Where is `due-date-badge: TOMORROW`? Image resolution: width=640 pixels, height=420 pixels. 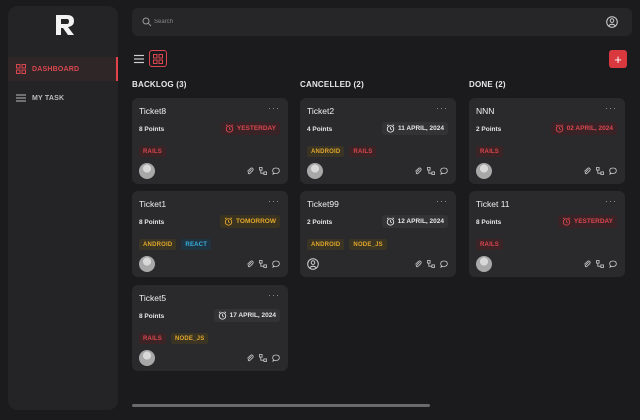
due-date-badge: TOMORROW is located at coordinates (250, 221).